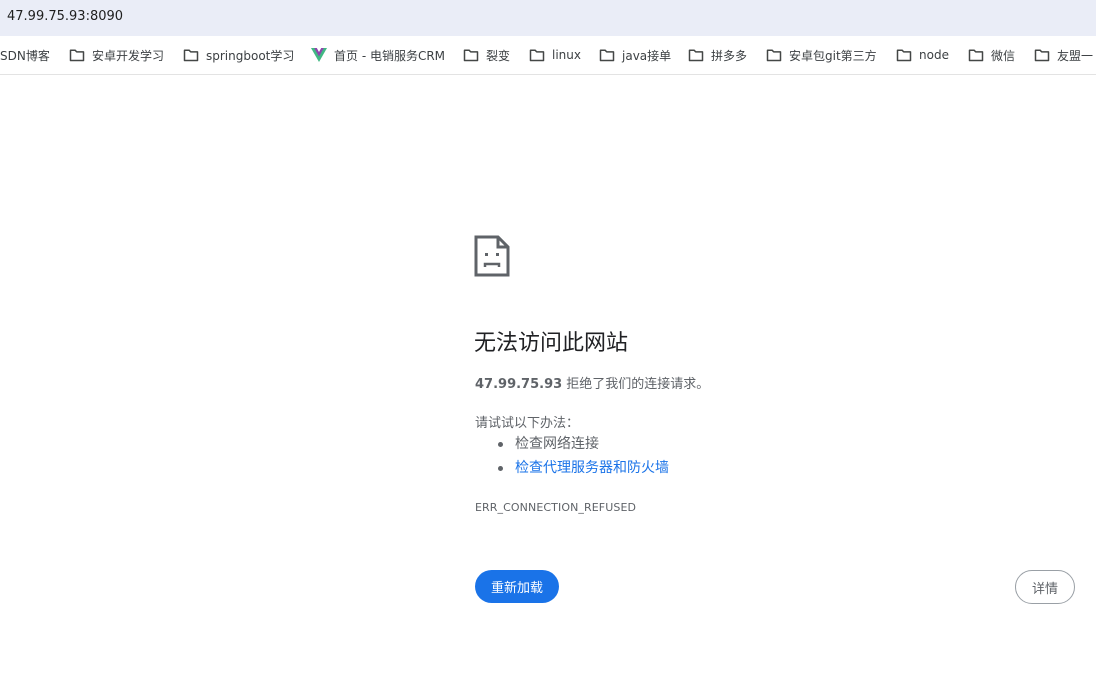 The height and width of the screenshot is (674, 1096). I want to click on suggestion-check-network: 检查网络连接, so click(572, 446).